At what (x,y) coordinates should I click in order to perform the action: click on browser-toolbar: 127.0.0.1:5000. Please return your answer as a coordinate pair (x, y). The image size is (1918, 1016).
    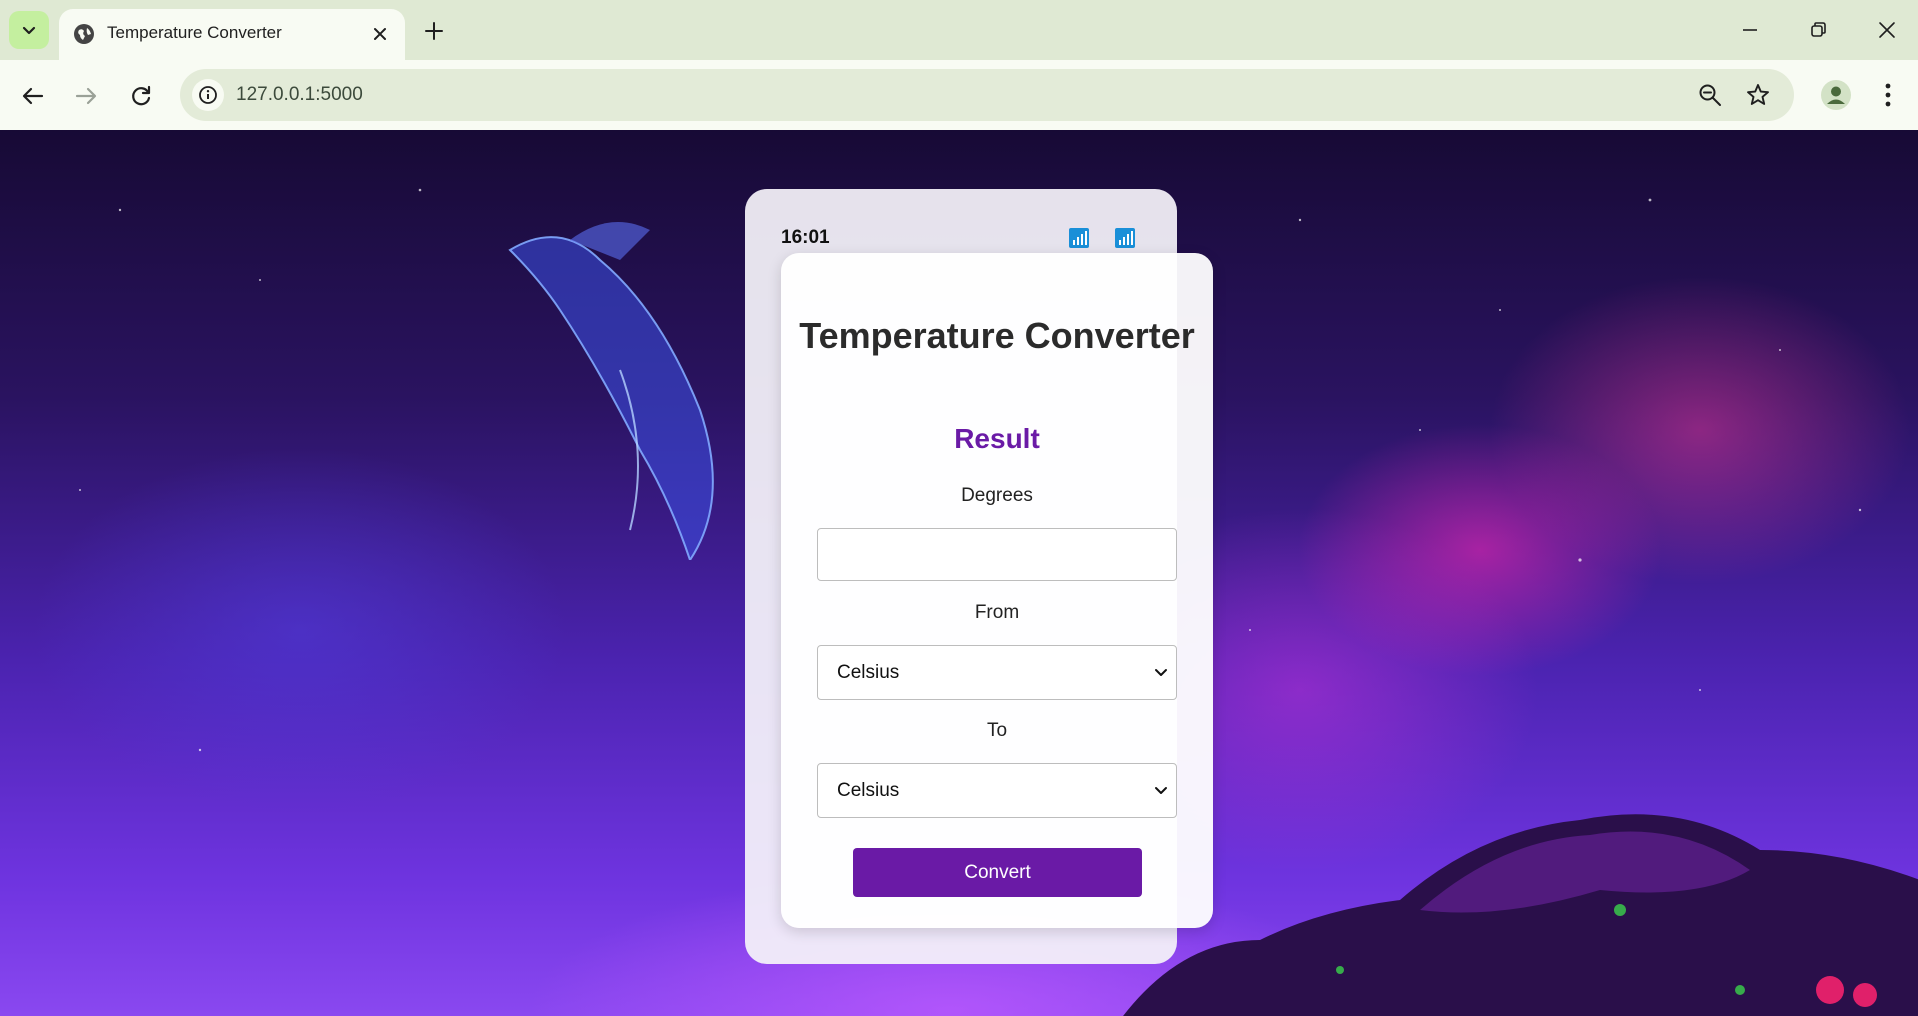
    Looking at the image, I should click on (959, 95).